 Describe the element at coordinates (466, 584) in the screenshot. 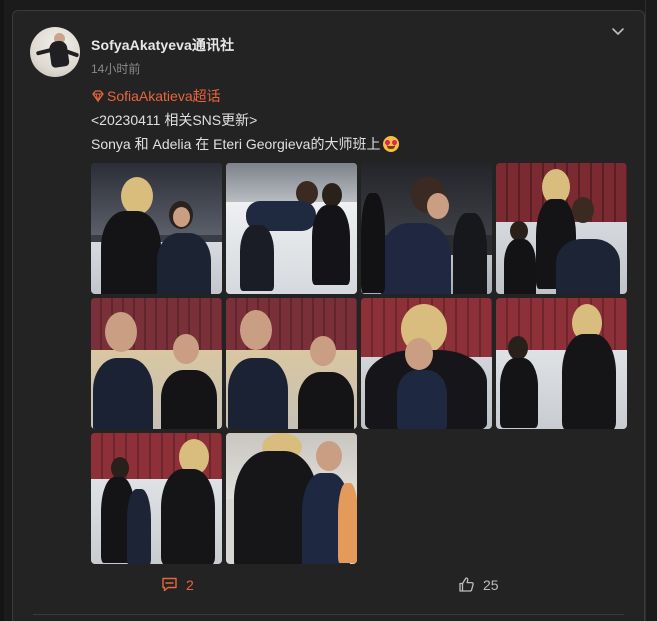

I see `thumbs-up-icon` at that location.